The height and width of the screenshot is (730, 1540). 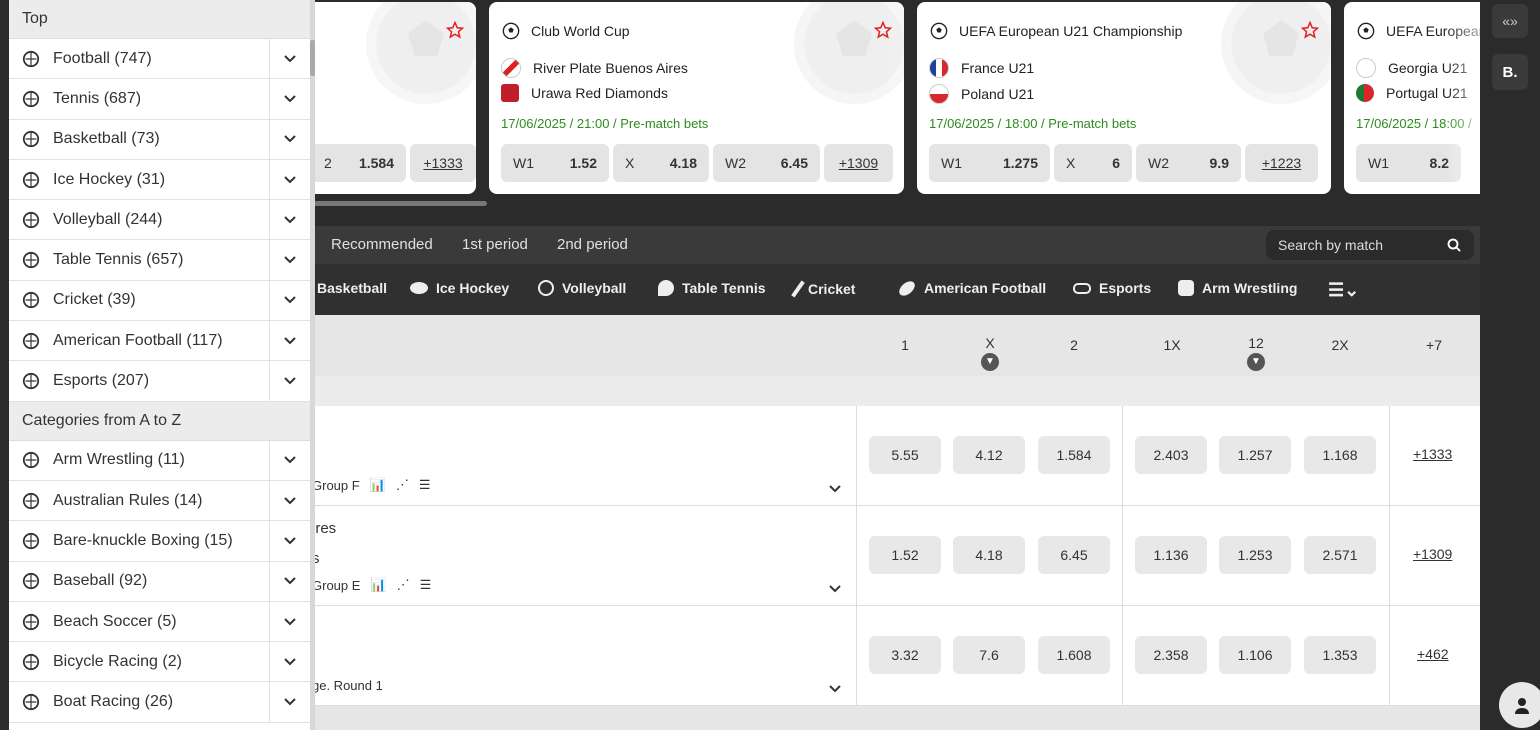 What do you see at coordinates (1171, 555) in the screenshot?
I see `odds-cell: 1.136` at bounding box center [1171, 555].